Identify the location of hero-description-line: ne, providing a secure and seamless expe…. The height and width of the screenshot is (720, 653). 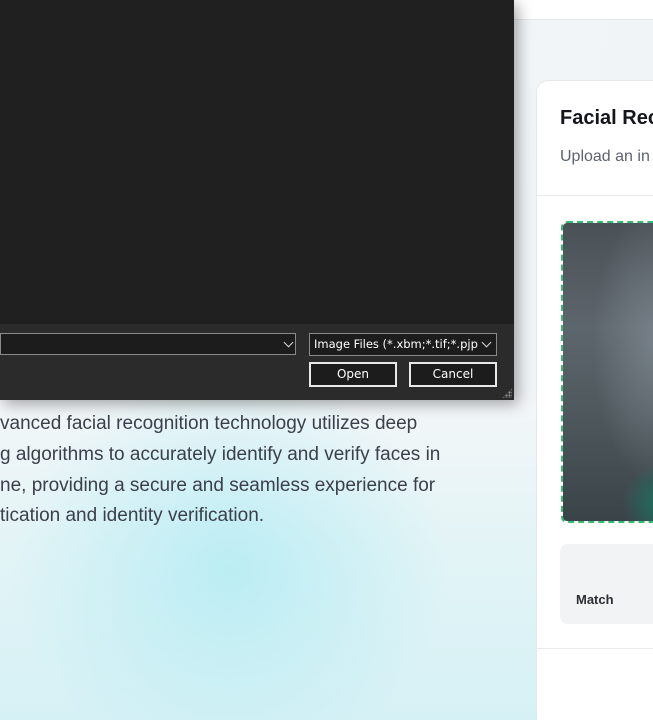
(218, 485).